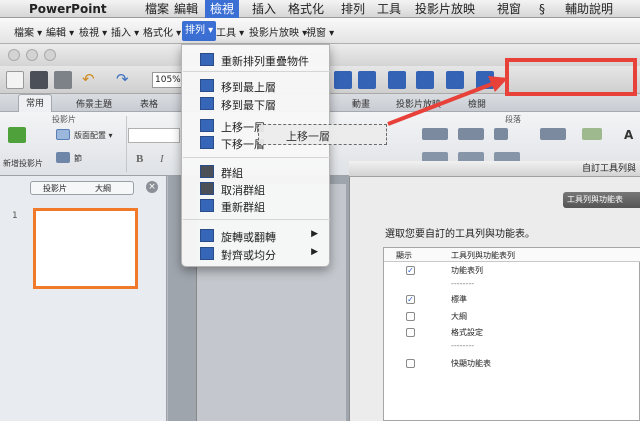 This screenshot has height=421, width=640. What do you see at coordinates (460, 234) in the screenshot?
I see `dialog-prompt: 選取您要自訂的工具列與功能表。` at bounding box center [460, 234].